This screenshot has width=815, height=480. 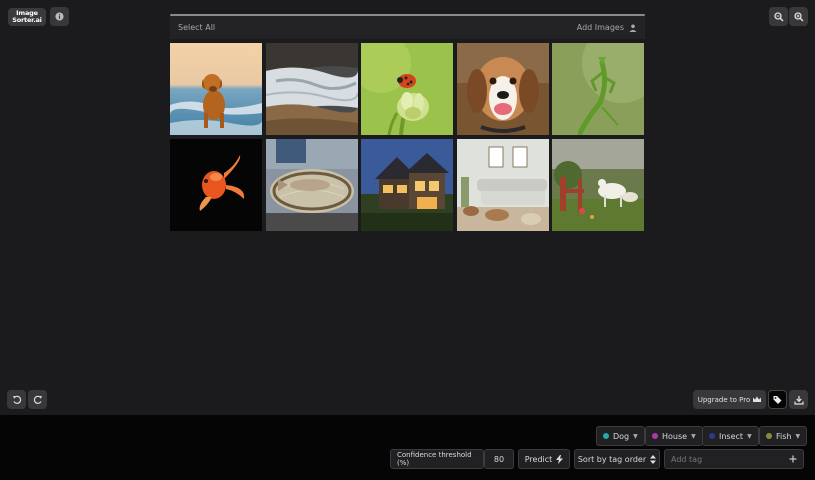 I want to click on zoom-in-icon, so click(x=798, y=16).